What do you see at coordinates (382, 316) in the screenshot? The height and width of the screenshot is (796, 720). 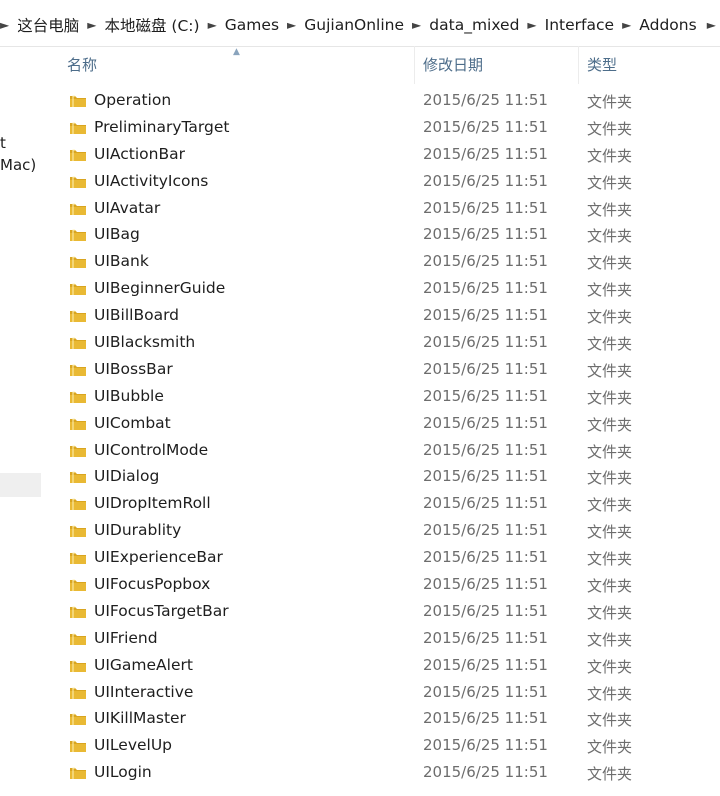 I see `file-row: UIBillBoard 2015/6/25 11:51 文件夹` at bounding box center [382, 316].